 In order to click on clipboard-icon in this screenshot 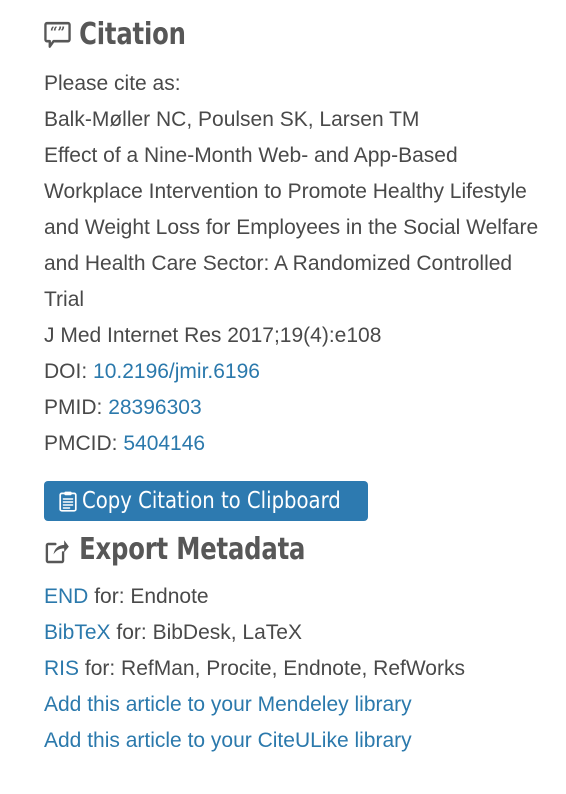, I will do `click(68, 501)`.